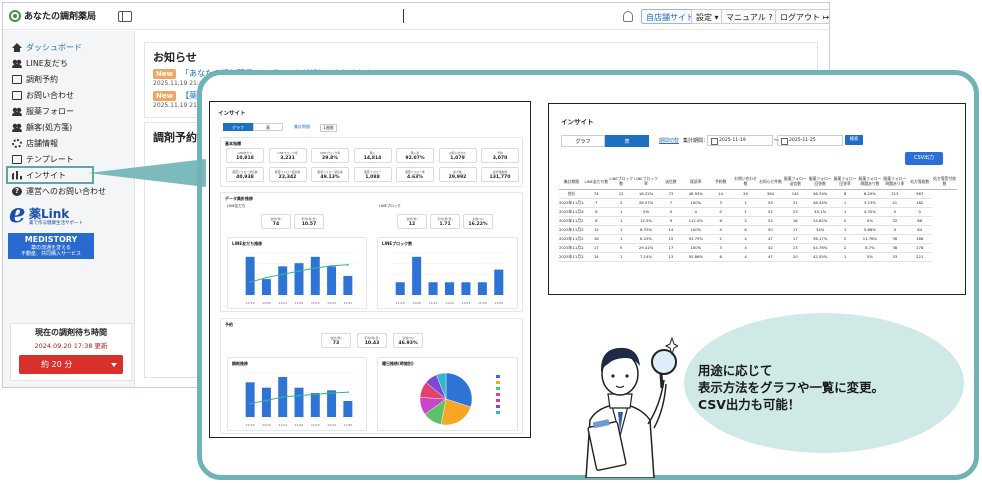 This screenshot has width=982, height=483. Describe the element at coordinates (68, 63) in the screenshot. I see `sidebar-item-line-friends: LINE友だち` at that location.